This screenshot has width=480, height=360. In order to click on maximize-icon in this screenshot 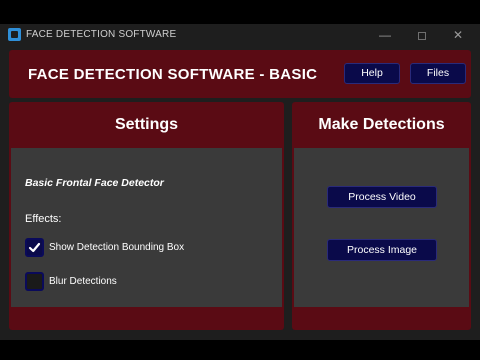, I will do `click(422, 35)`.